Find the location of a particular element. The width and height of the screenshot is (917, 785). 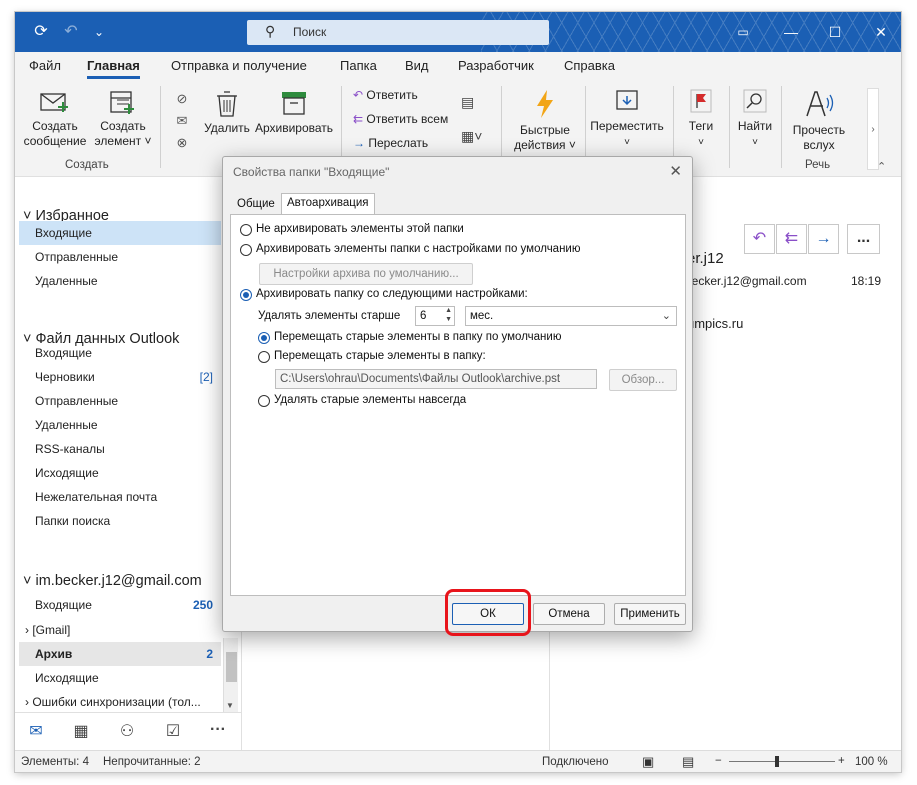

tags-button: Теги ˅ is located at coordinates (701, 119).